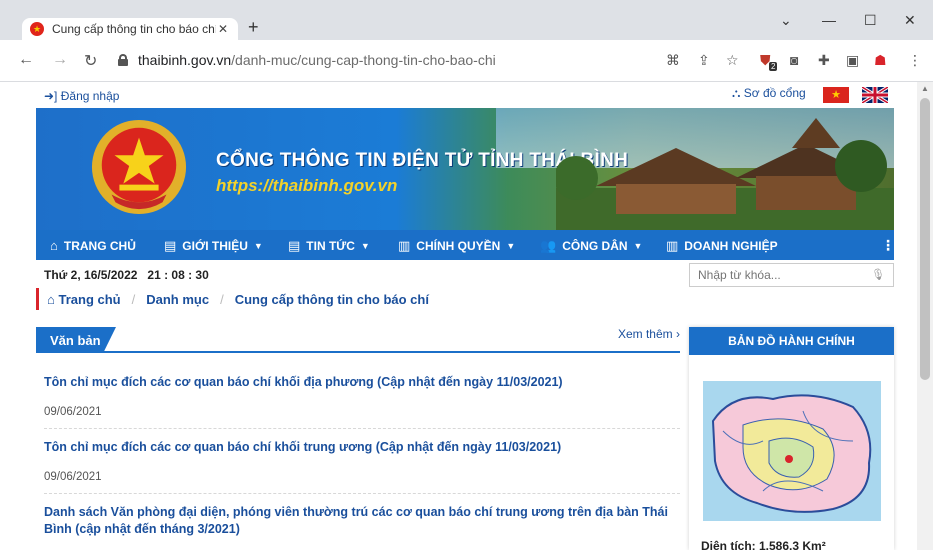 This screenshot has width=933, height=550. What do you see at coordinates (794, 60) in the screenshot?
I see `camera-icon: ◙` at bounding box center [794, 60].